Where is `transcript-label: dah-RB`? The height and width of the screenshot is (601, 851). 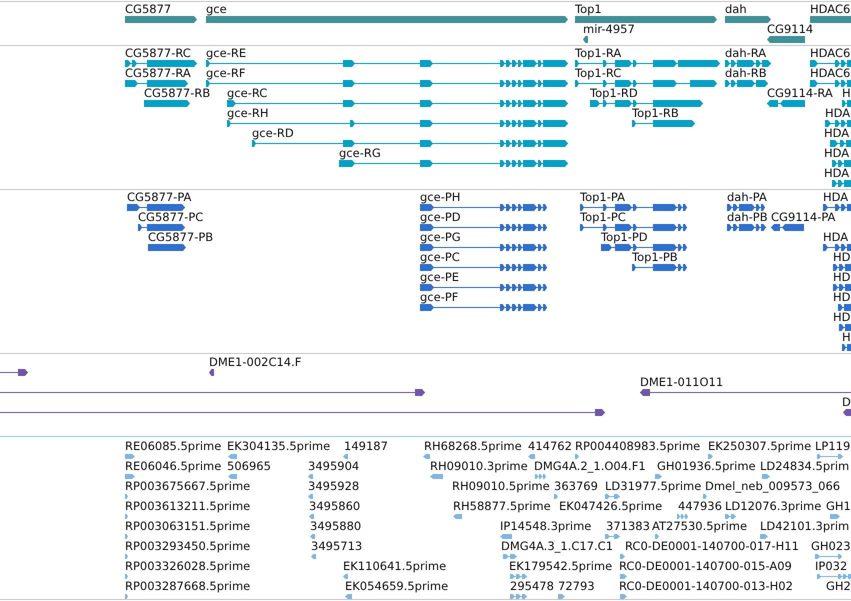
transcript-label: dah-RB is located at coordinates (746, 73).